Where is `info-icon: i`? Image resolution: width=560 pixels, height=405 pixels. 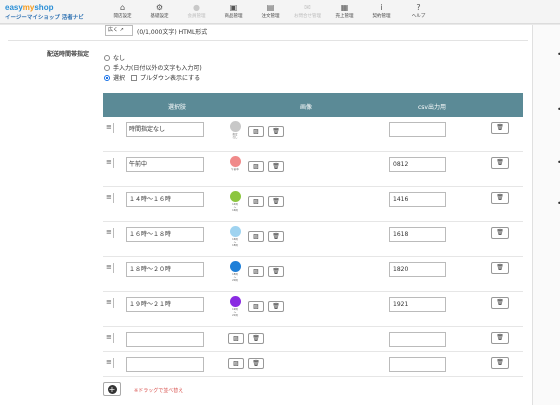 info-icon: i is located at coordinates (381, 7).